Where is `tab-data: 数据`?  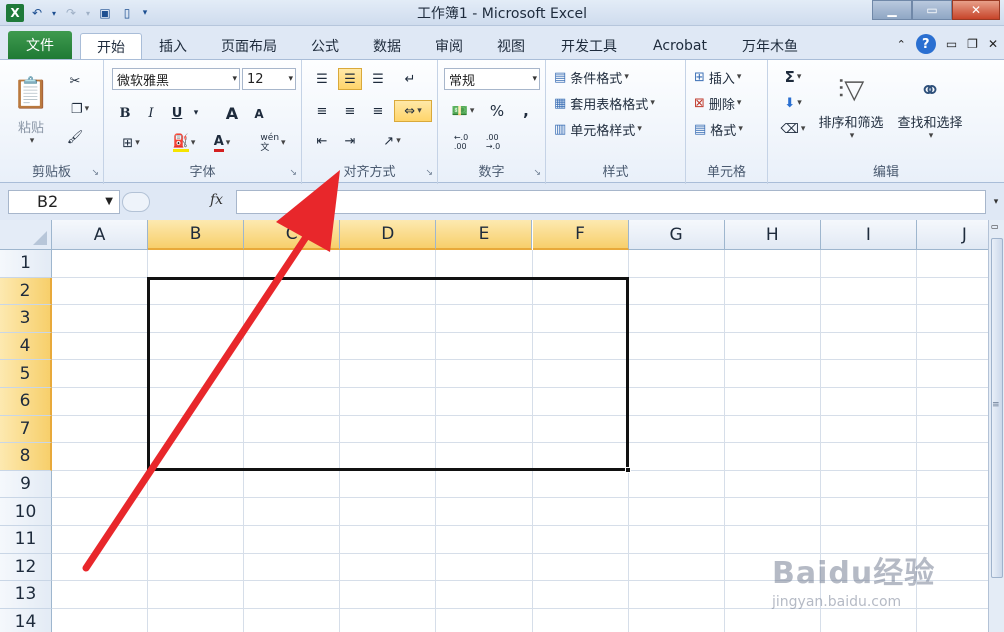
tab-data: 数据 is located at coordinates (387, 46).